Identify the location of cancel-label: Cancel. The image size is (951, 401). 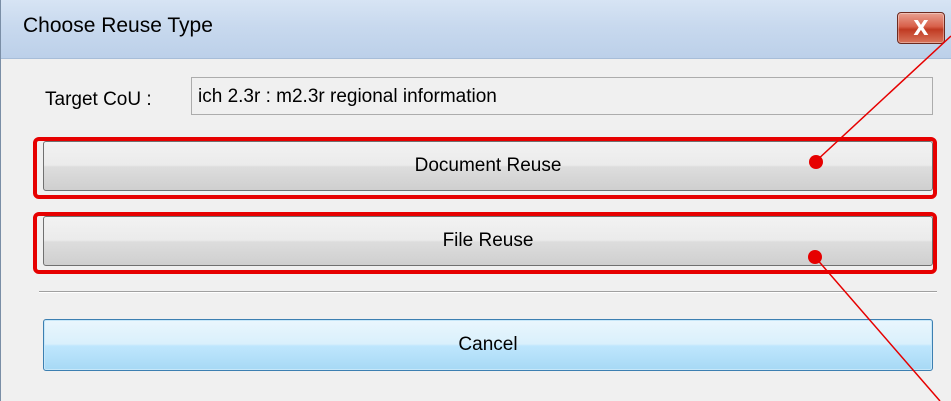
(488, 344).